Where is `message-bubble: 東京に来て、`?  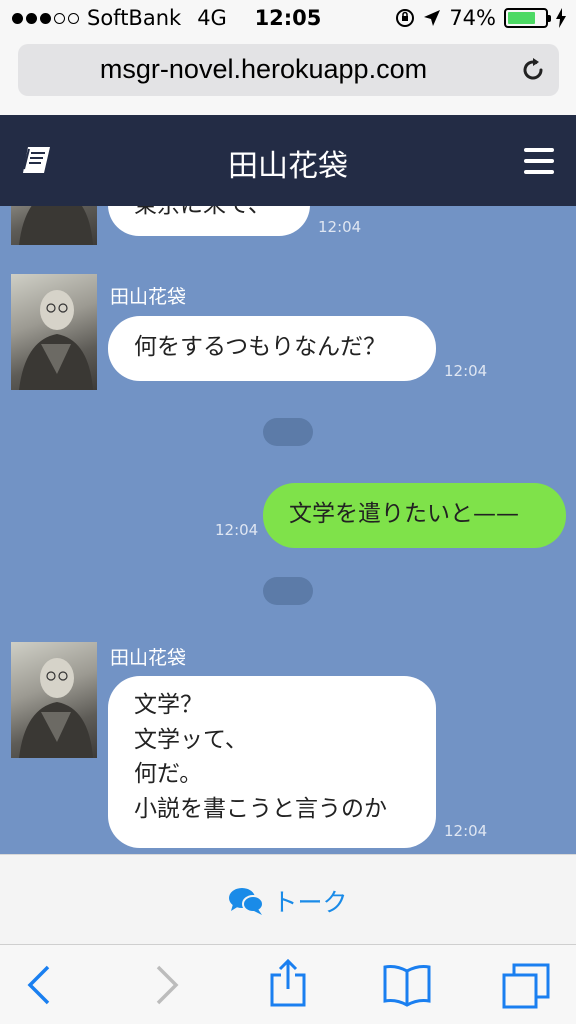 message-bubble: 東京に来て、 is located at coordinates (209, 221).